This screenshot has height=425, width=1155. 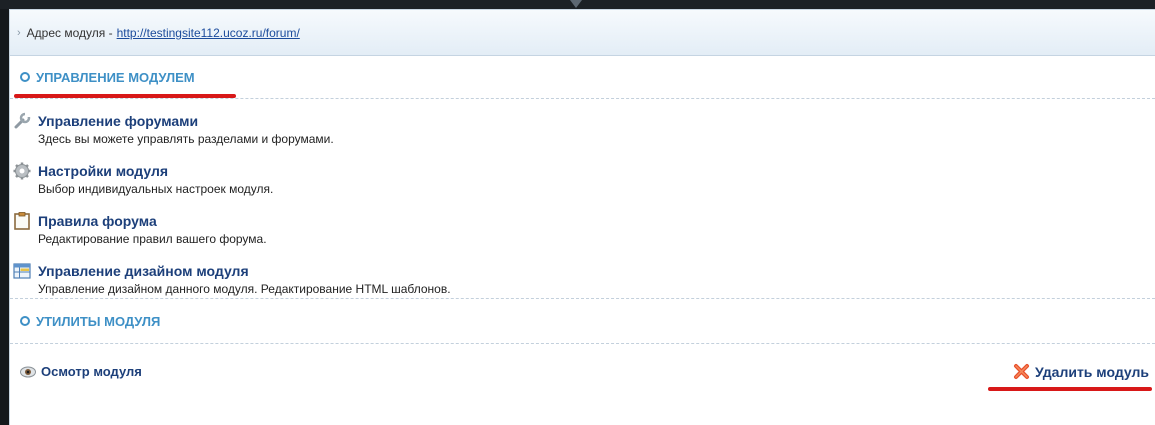 I want to click on view-module-button: Осмотр модуля, so click(x=81, y=371).